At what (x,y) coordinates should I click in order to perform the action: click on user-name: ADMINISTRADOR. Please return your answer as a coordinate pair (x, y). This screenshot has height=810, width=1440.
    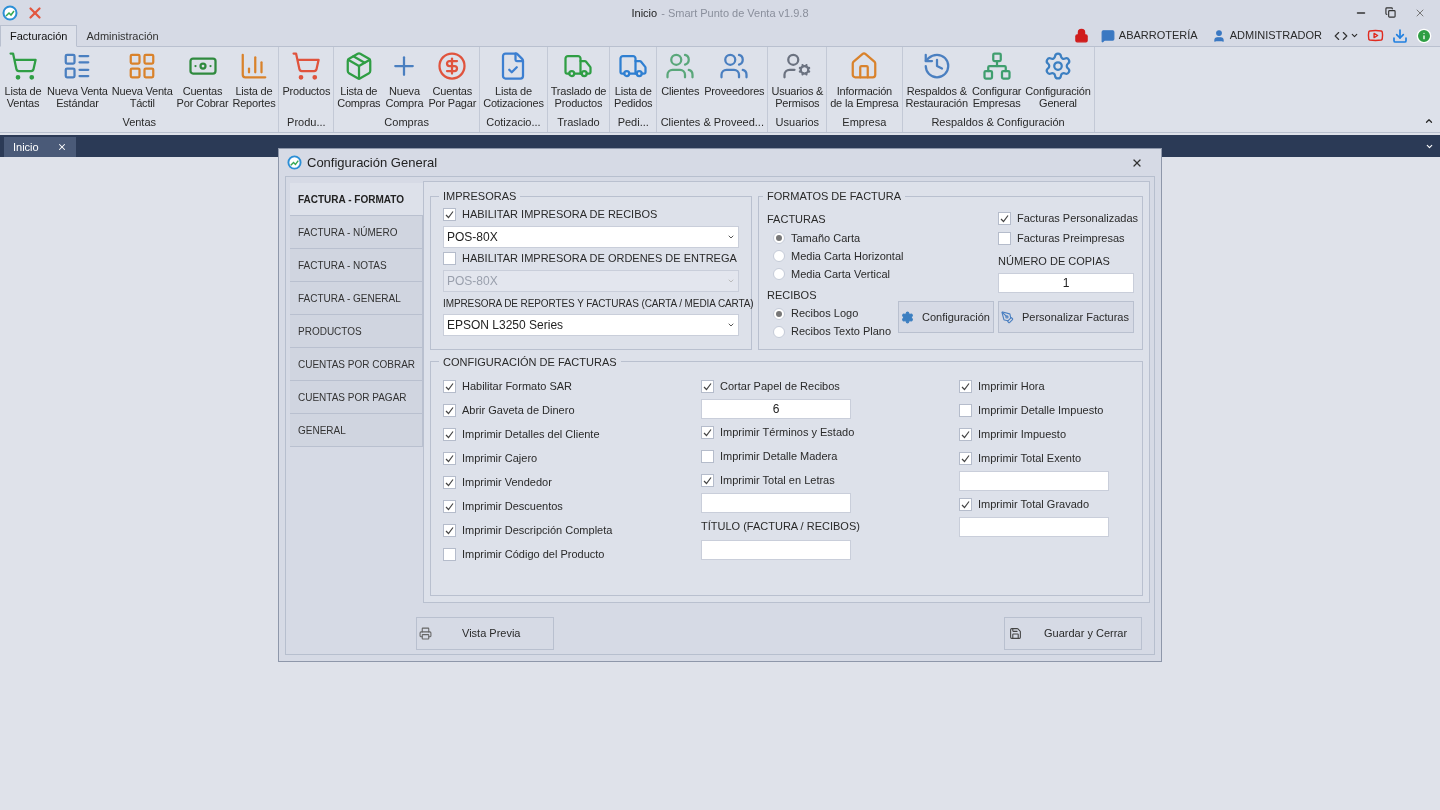
    Looking at the image, I should click on (1275, 36).